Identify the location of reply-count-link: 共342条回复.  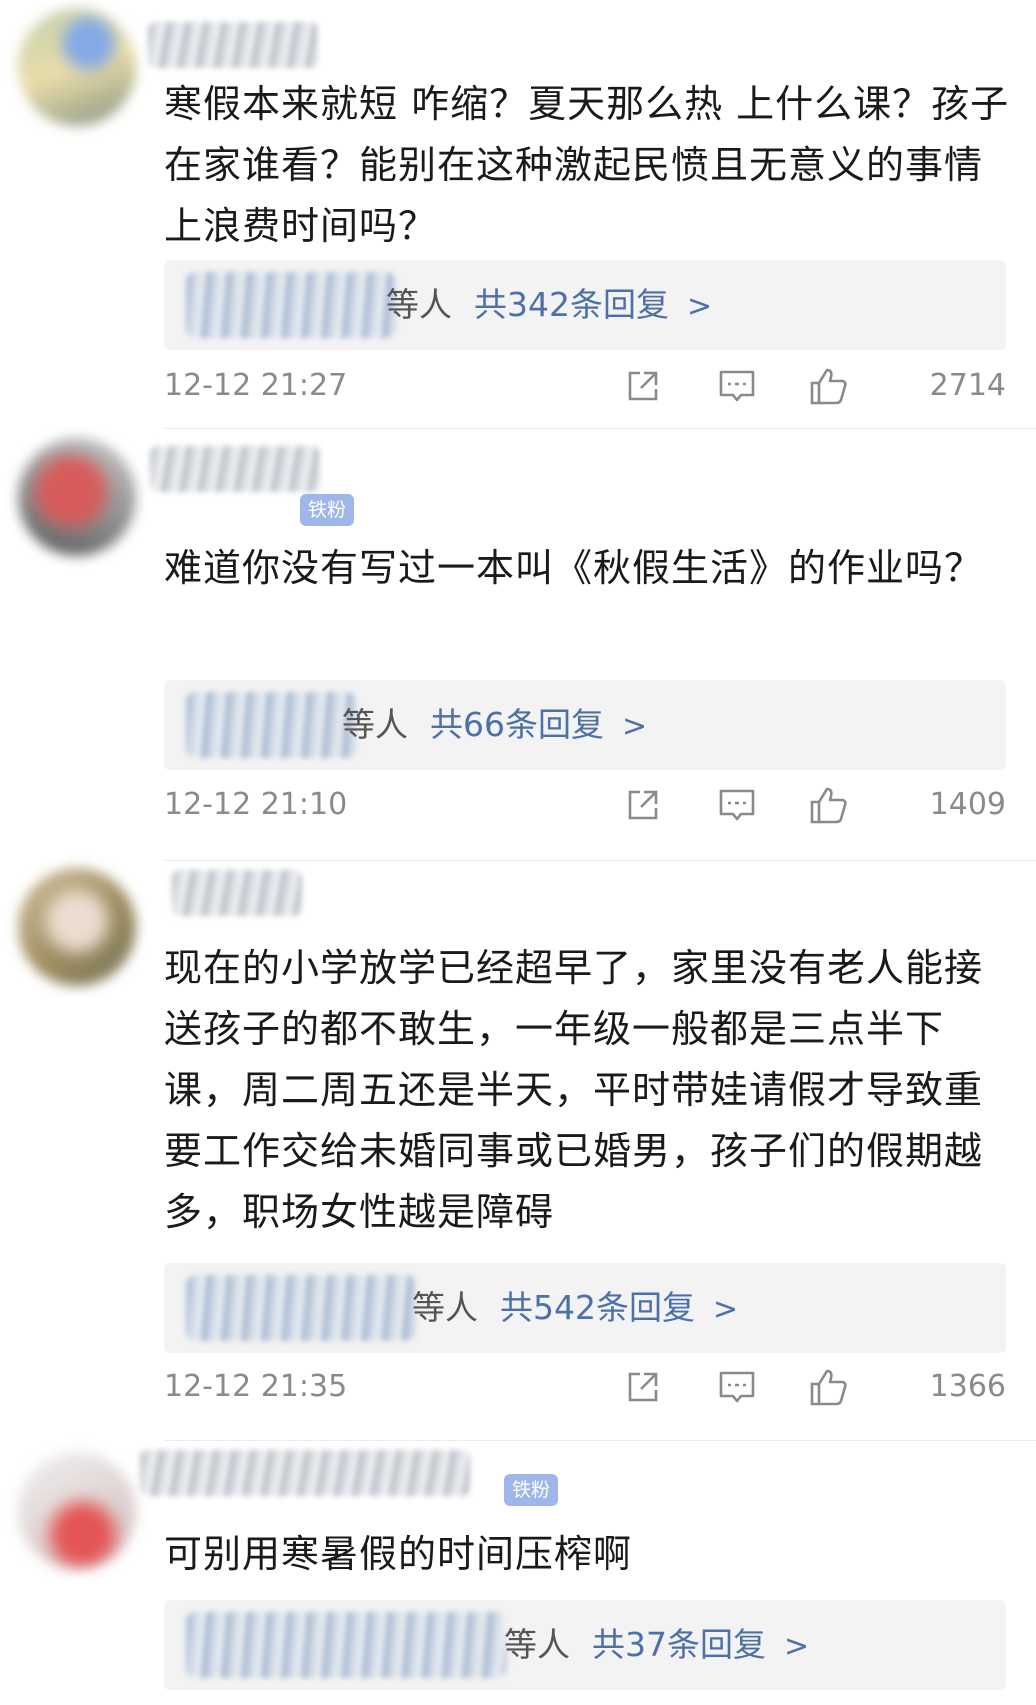
(571, 304).